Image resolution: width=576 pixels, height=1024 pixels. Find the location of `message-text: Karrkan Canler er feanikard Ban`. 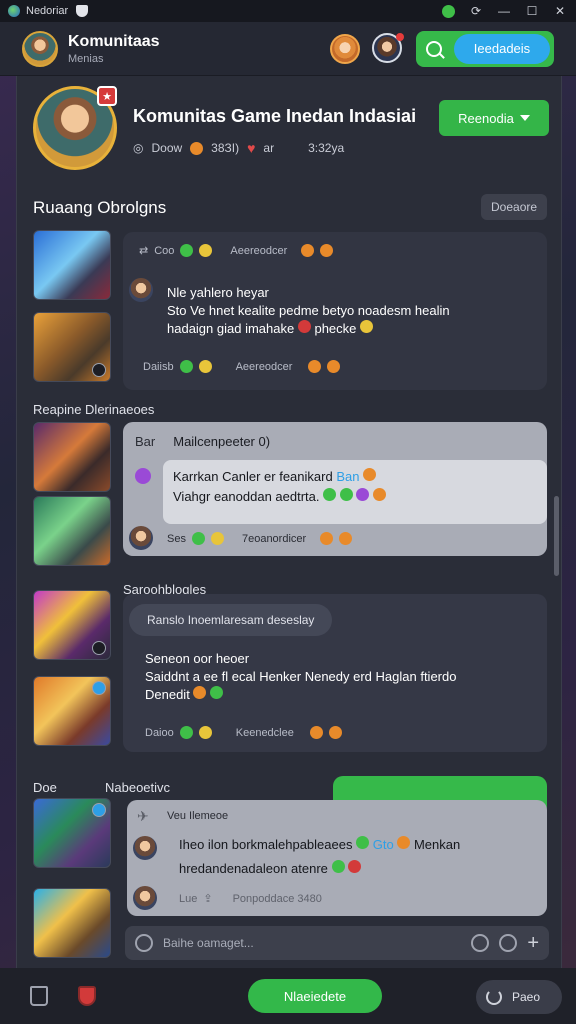

message-text: Karrkan Canler er feanikard Ban is located at coordinates (275, 477).